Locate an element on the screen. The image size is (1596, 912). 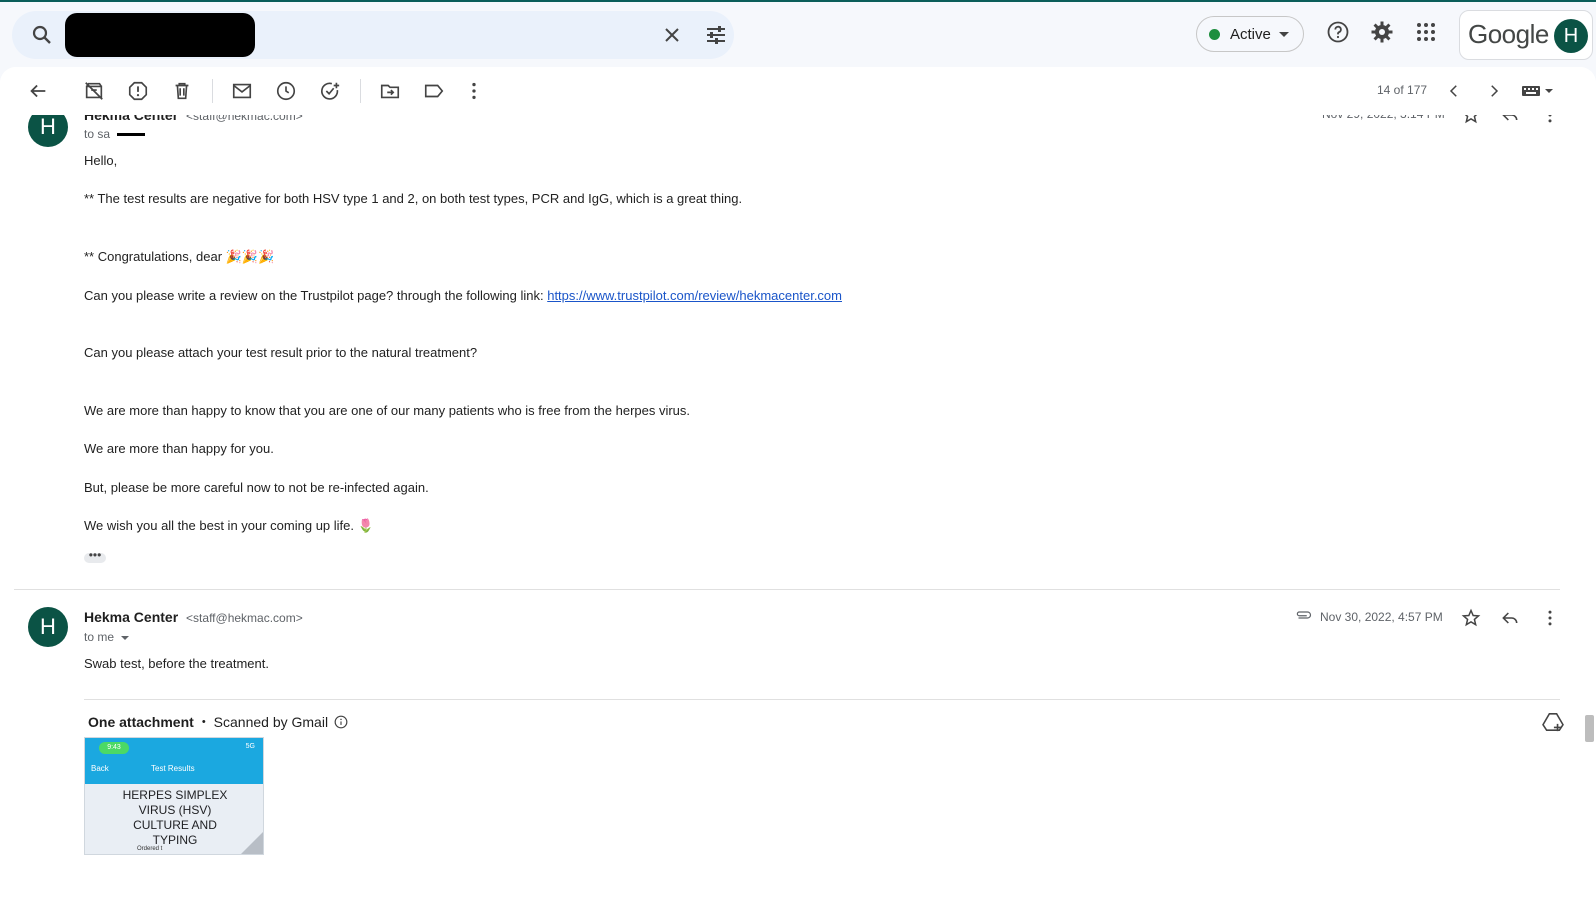
delete-icon is located at coordinates (182, 91).